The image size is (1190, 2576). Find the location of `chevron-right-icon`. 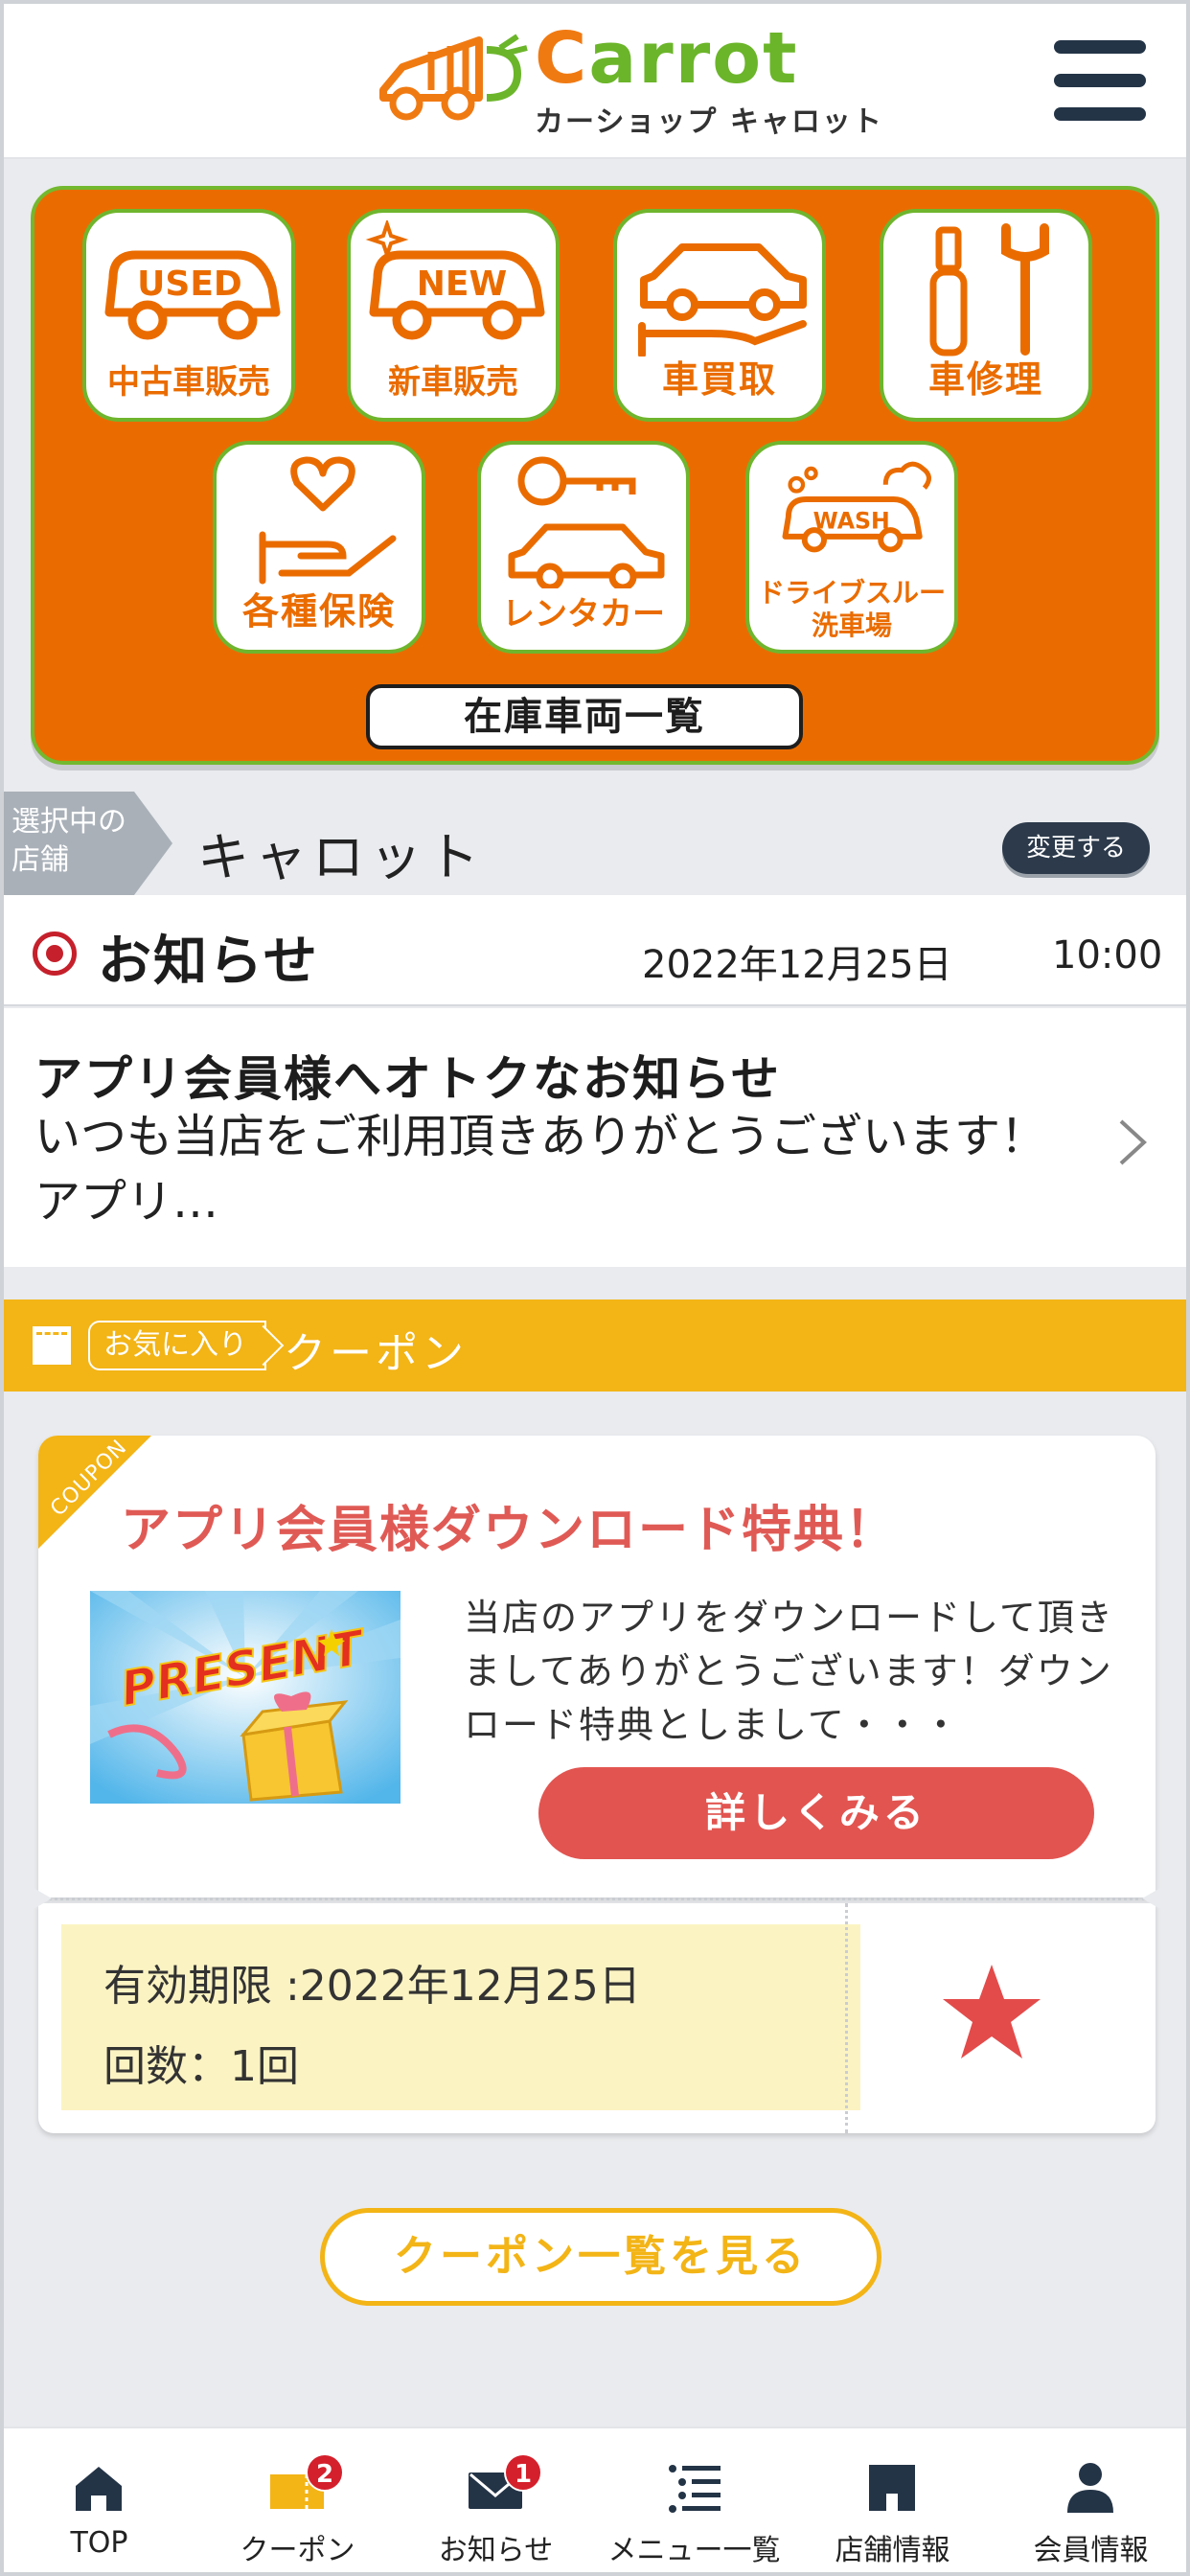

chevron-right-icon is located at coordinates (1133, 1142).